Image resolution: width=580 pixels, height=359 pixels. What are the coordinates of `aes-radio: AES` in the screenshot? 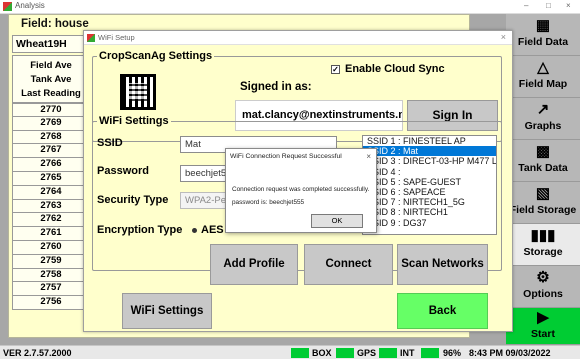 It's located at (208, 230).